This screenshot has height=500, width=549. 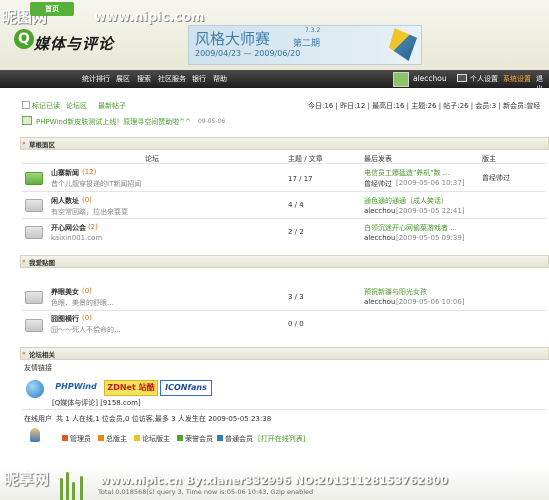 I want to click on forum-name: 闲人数址, so click(x=65, y=201).